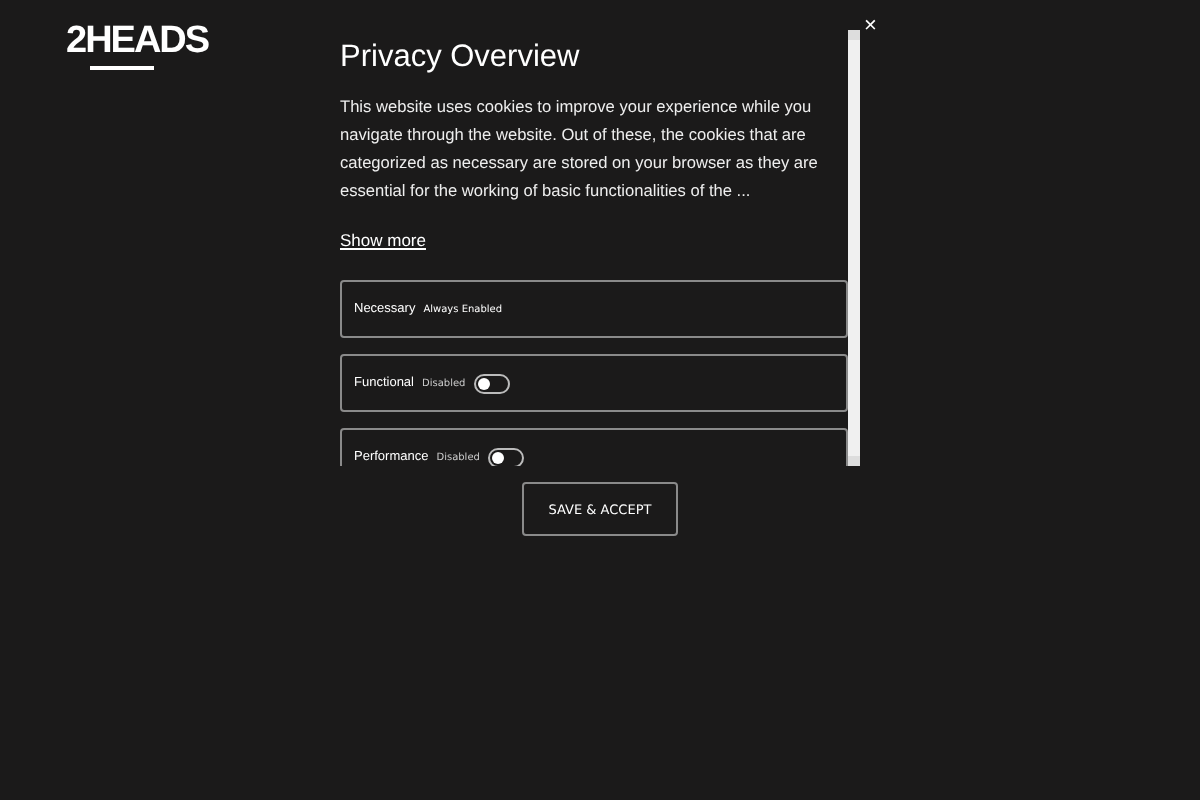 The width and height of the screenshot is (1200, 800). What do you see at coordinates (122, 68) in the screenshot?
I see `logo-underline` at bounding box center [122, 68].